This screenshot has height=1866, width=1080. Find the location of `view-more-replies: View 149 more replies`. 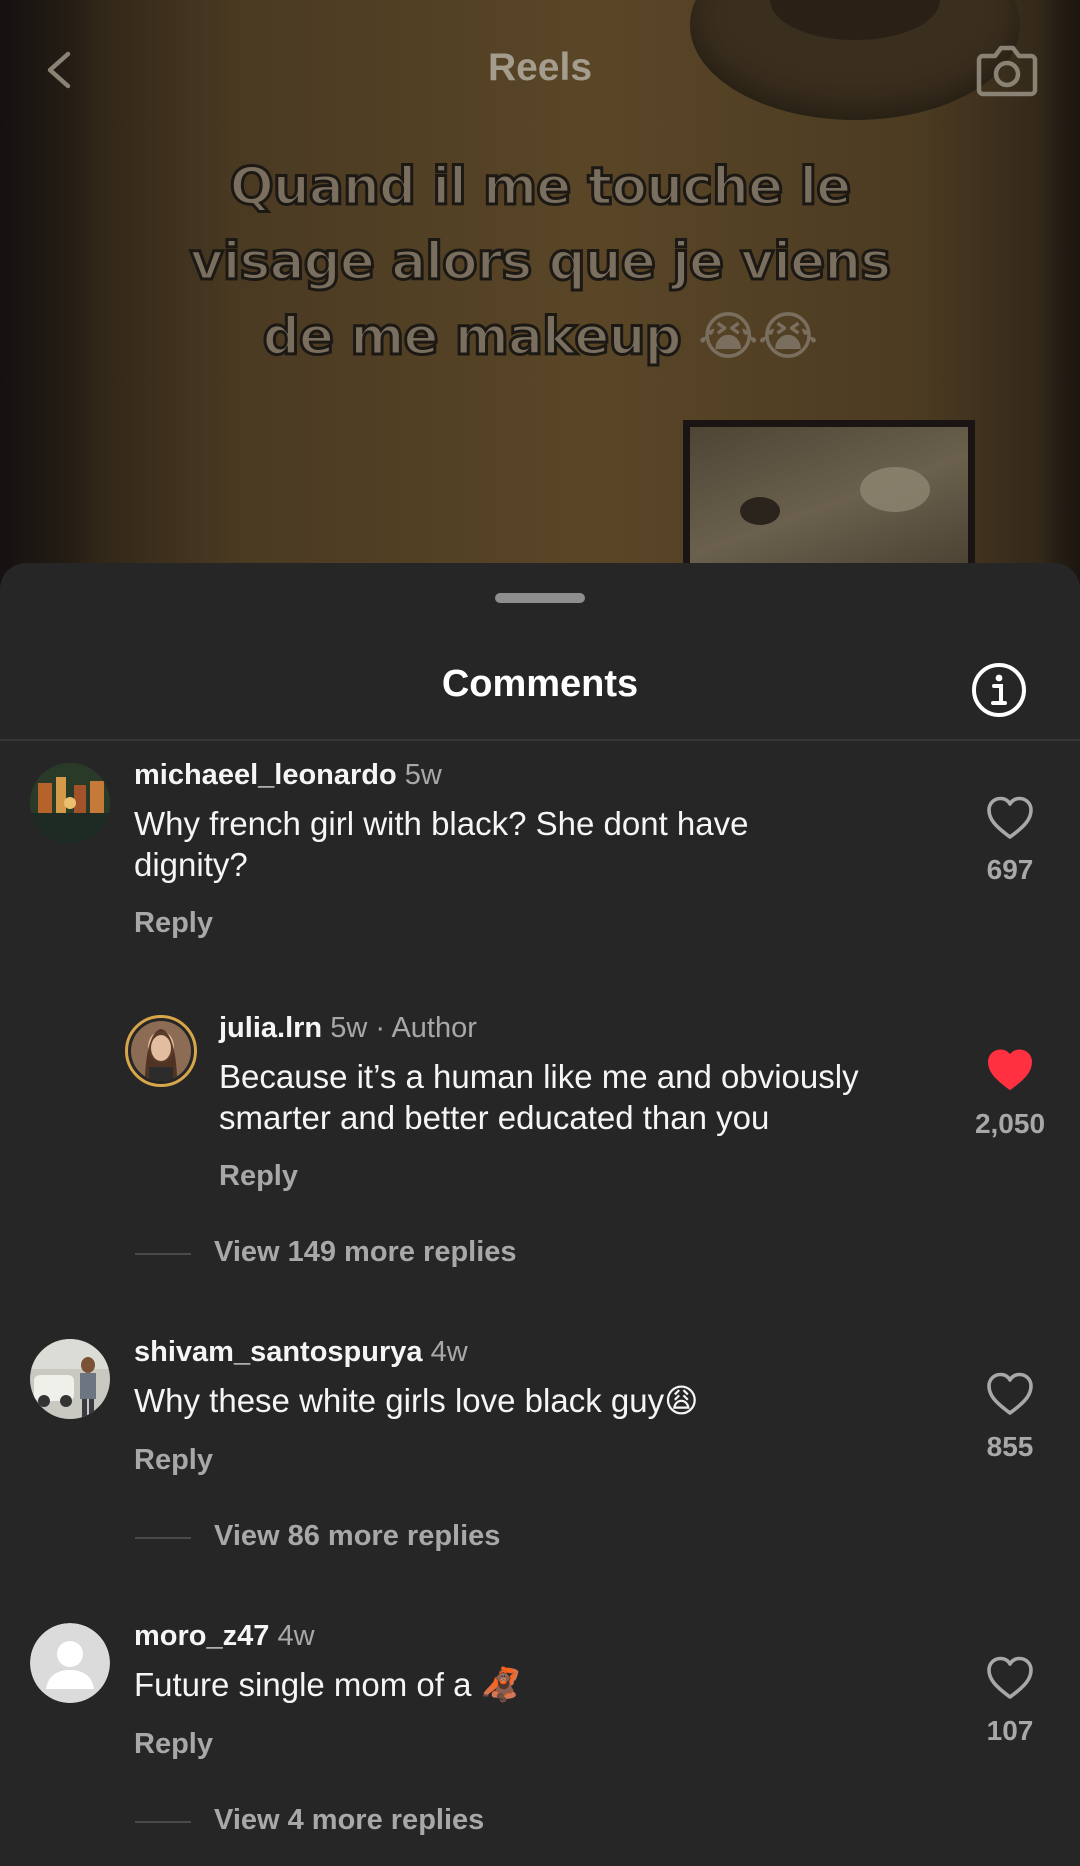

view-more-replies: View 149 more replies is located at coordinates (365, 1252).